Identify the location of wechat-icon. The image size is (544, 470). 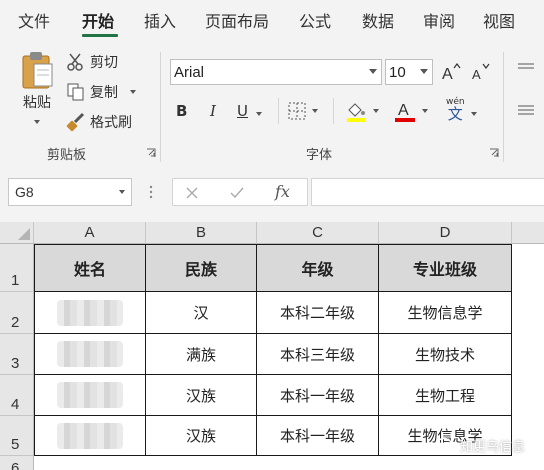
(446, 445).